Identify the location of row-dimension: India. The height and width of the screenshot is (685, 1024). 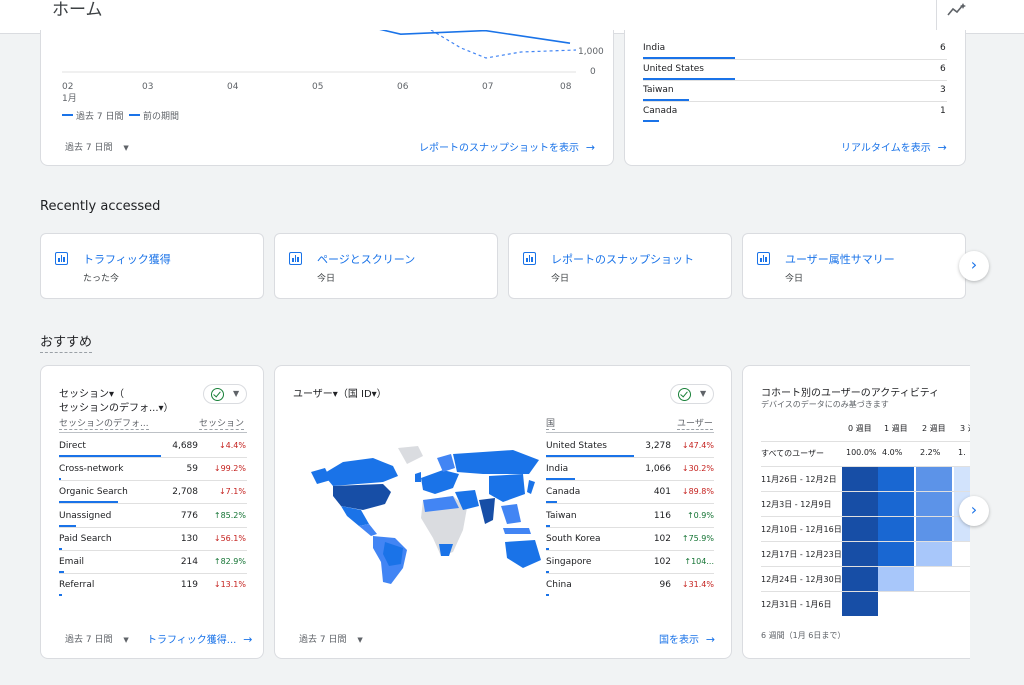
(557, 469).